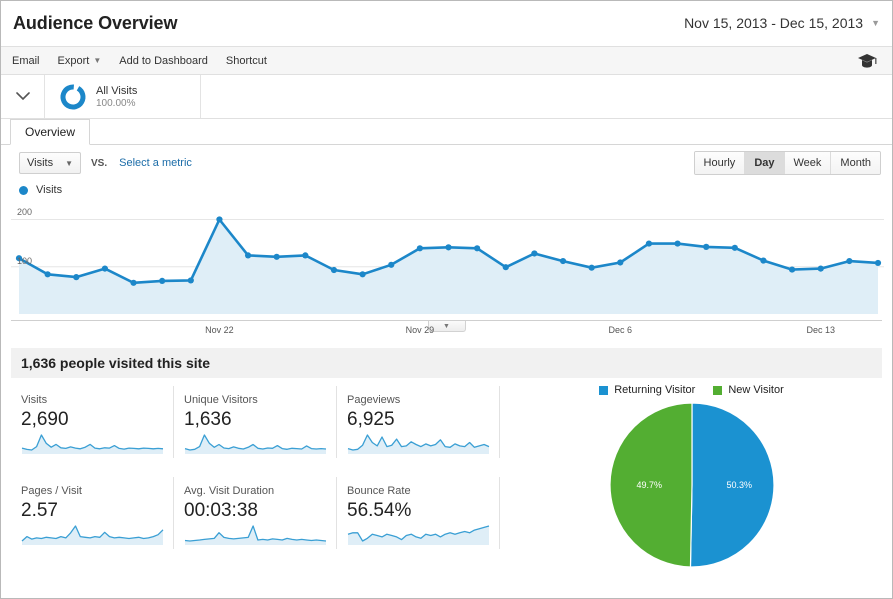 The height and width of the screenshot is (599, 893). I want to click on granularity-label: Hourly, so click(719, 163).